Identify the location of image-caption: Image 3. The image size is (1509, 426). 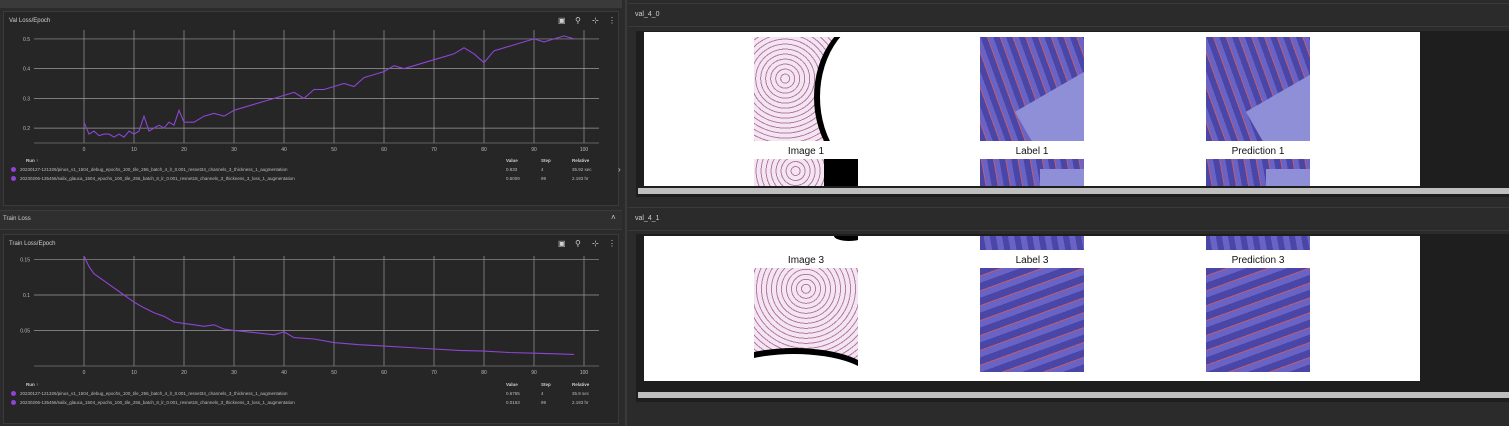
(806, 260).